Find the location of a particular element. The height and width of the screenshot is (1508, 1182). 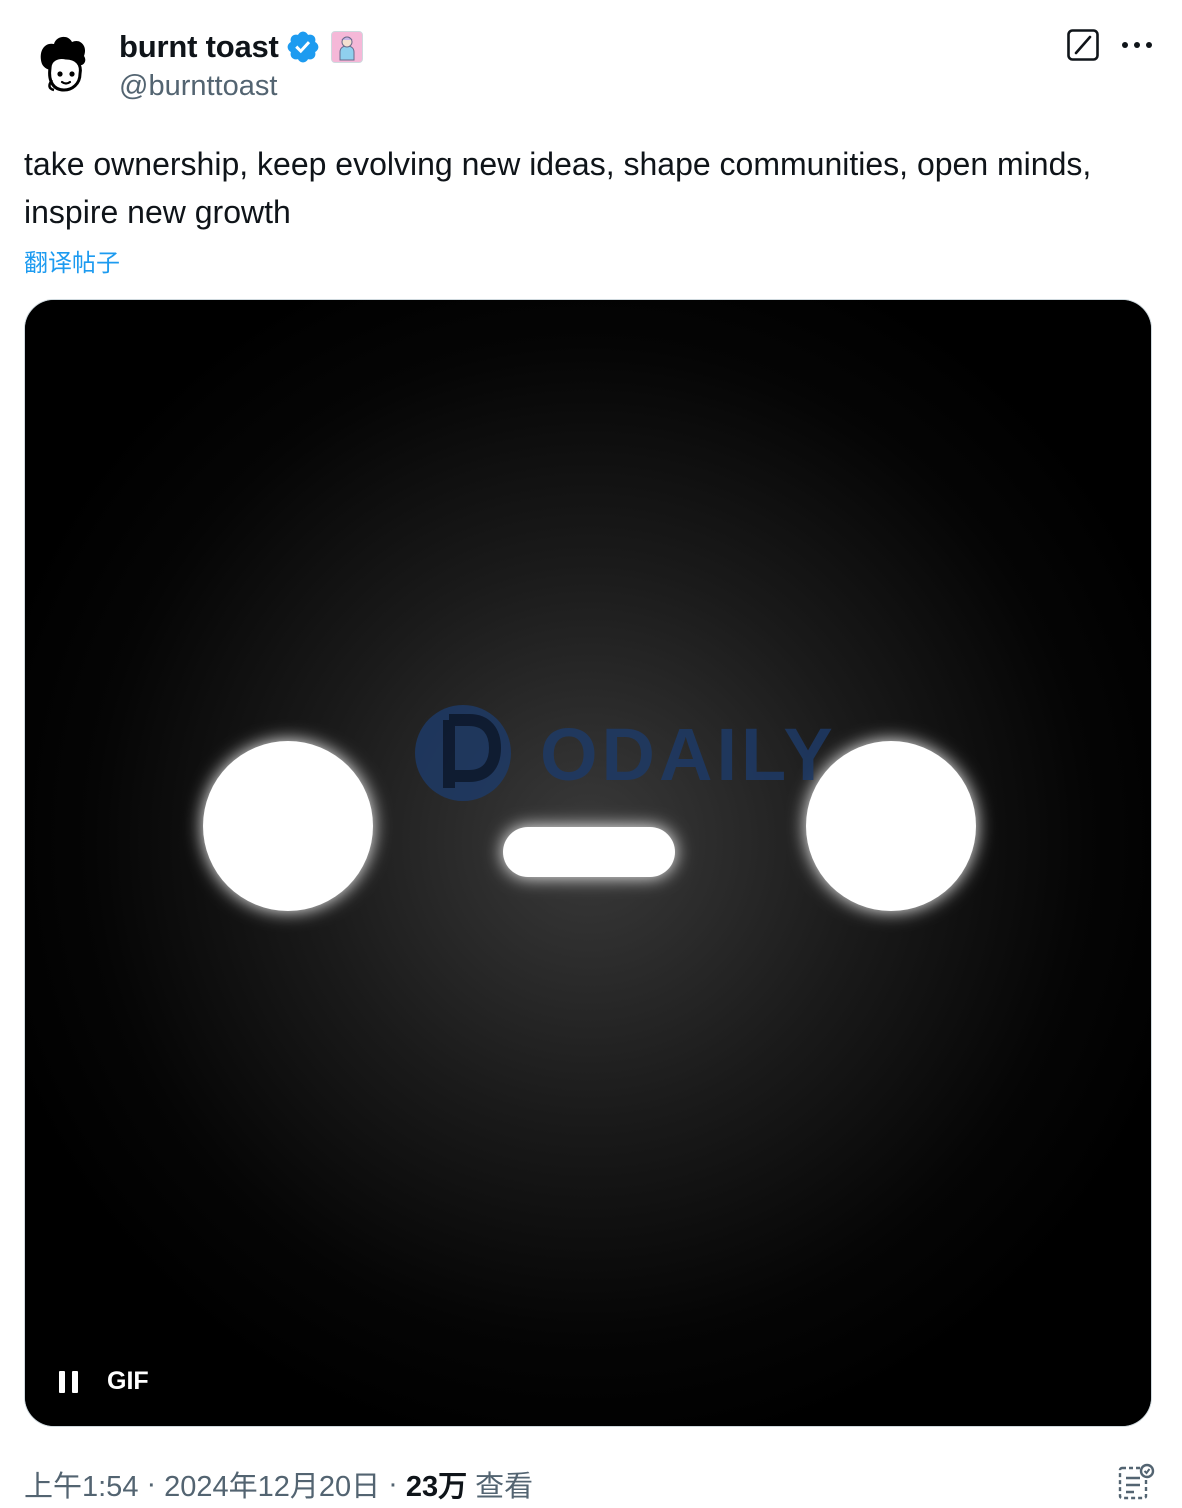

odaily-watermark: ODAILY is located at coordinates (626, 753).